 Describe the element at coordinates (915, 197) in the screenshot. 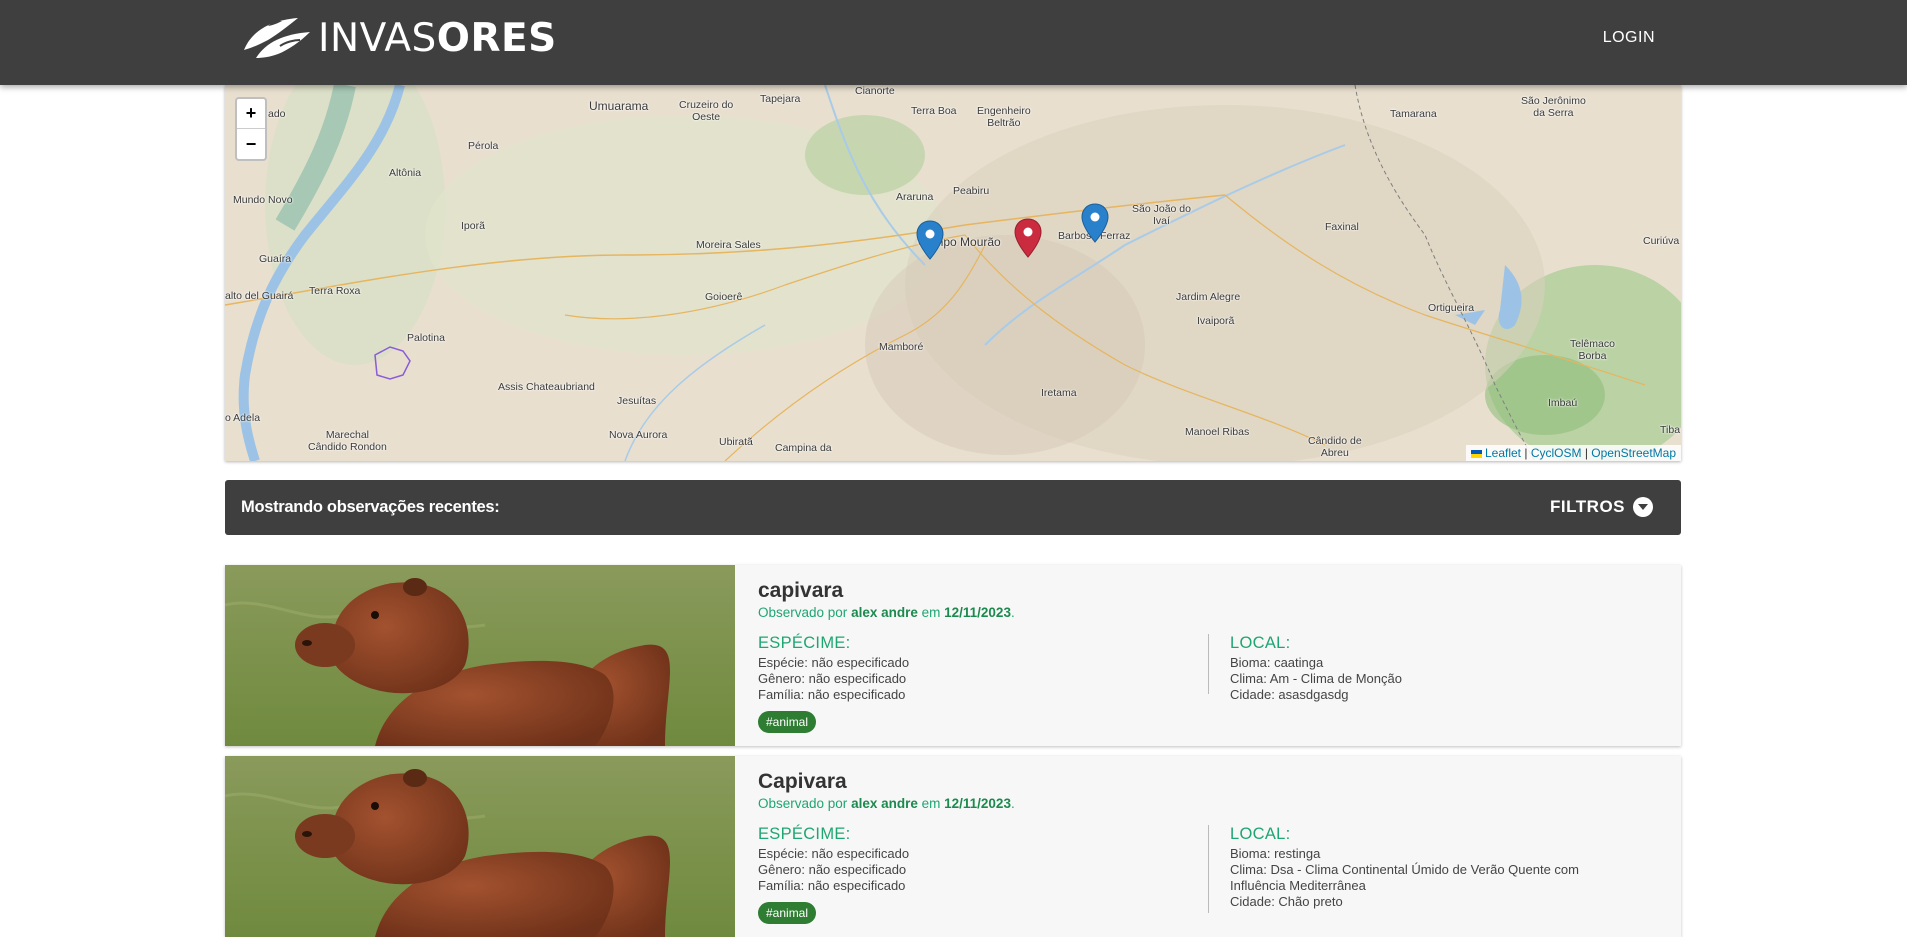

I see `map-label: Araruna` at that location.